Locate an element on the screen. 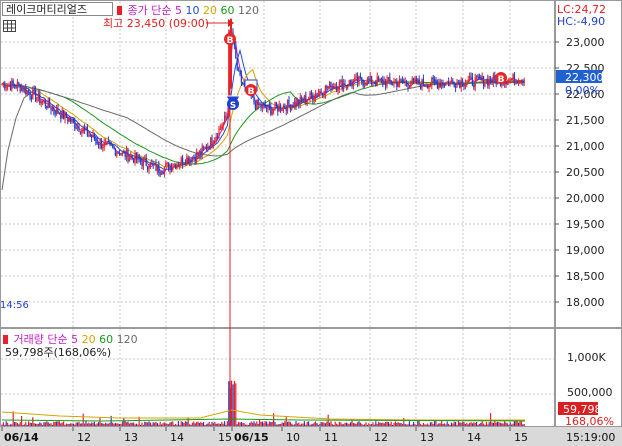 The width and height of the screenshot is (622, 446). price-tick: 18,500 is located at coordinates (585, 276).